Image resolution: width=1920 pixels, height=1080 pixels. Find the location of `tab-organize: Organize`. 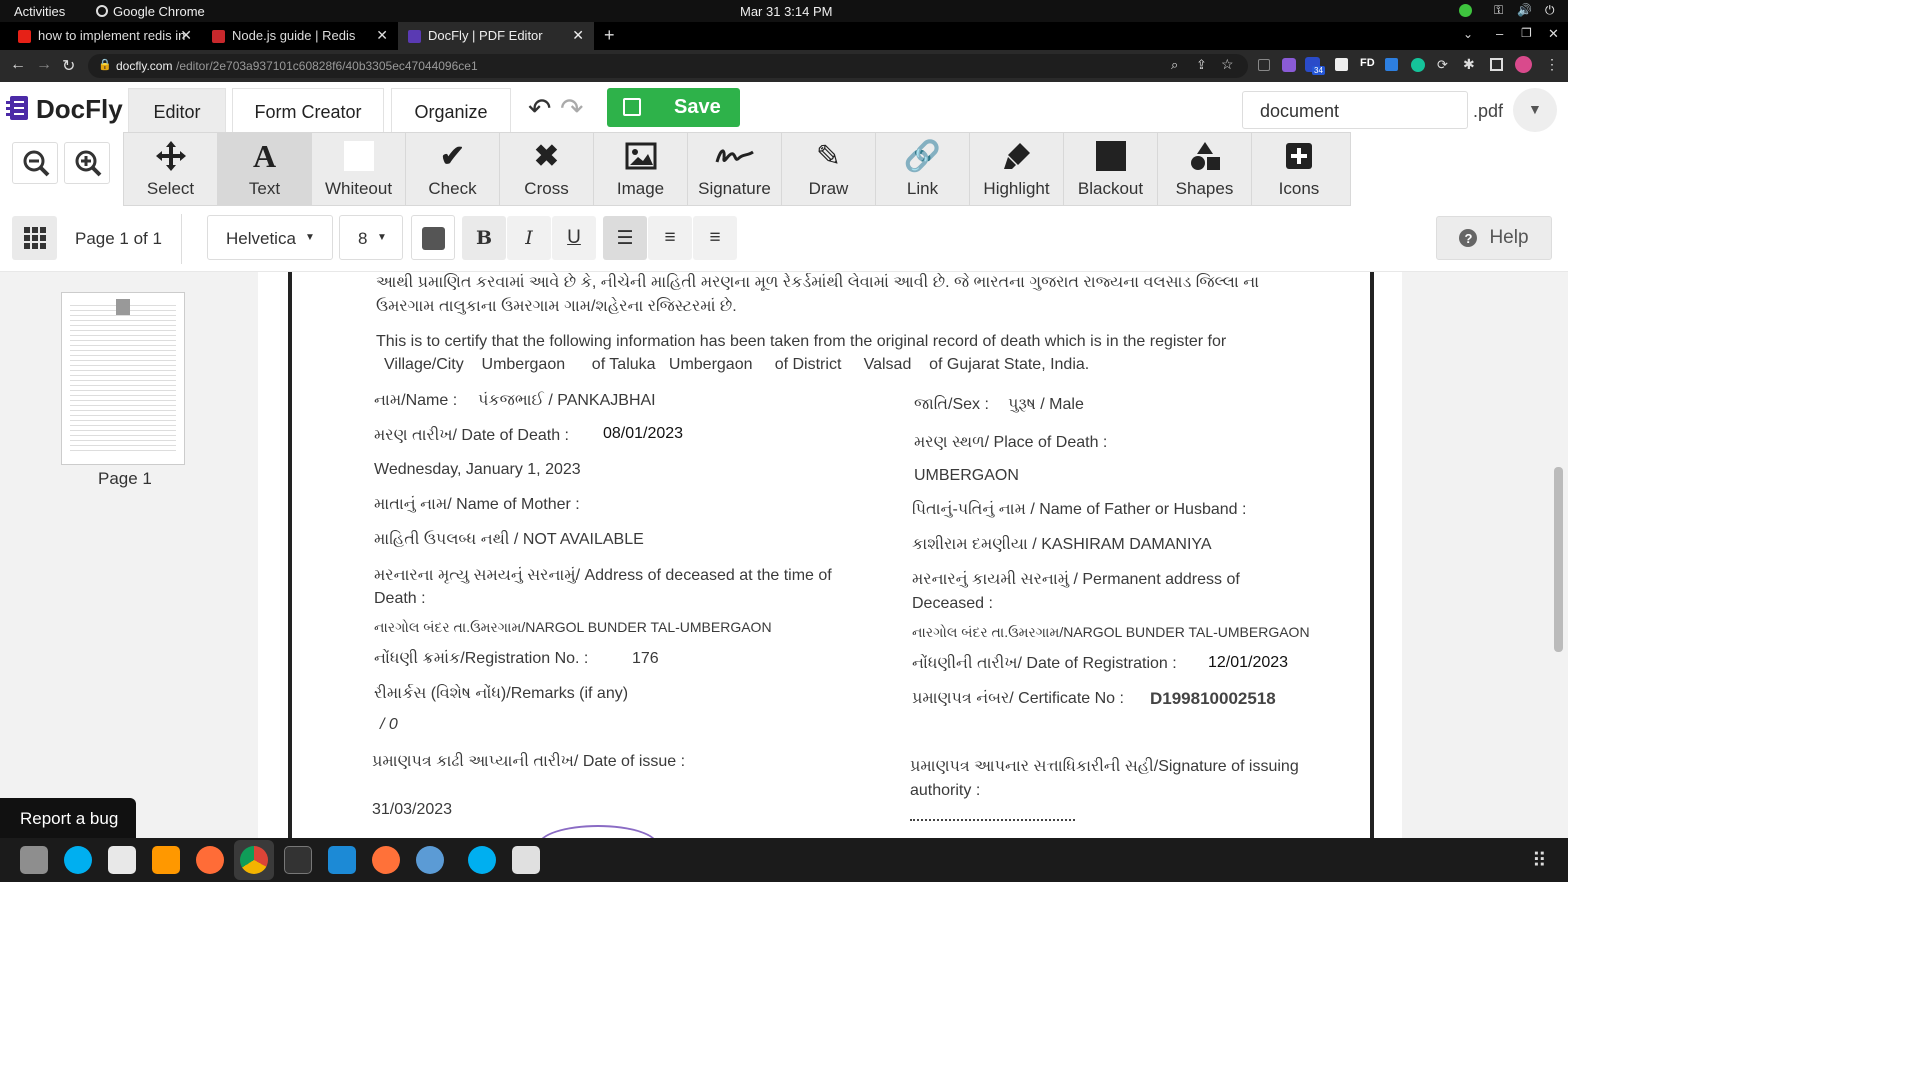

tab-organize: Organize is located at coordinates (451, 111).